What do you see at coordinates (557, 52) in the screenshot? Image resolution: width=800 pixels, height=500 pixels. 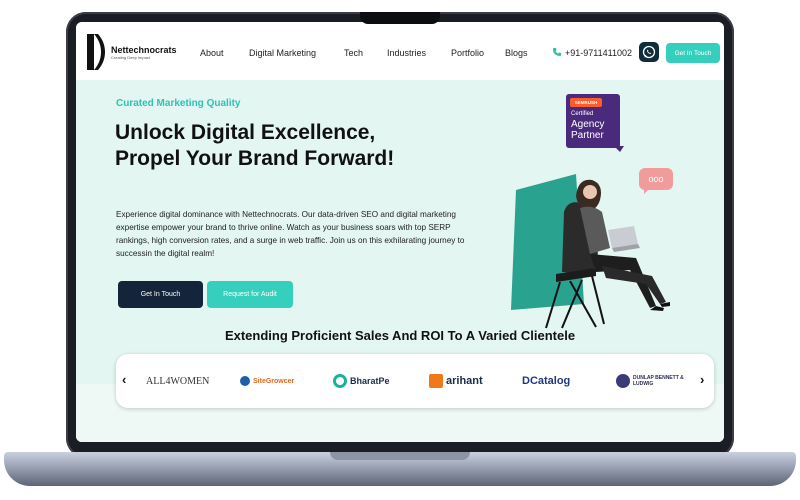 I see `phone-icon` at bounding box center [557, 52].